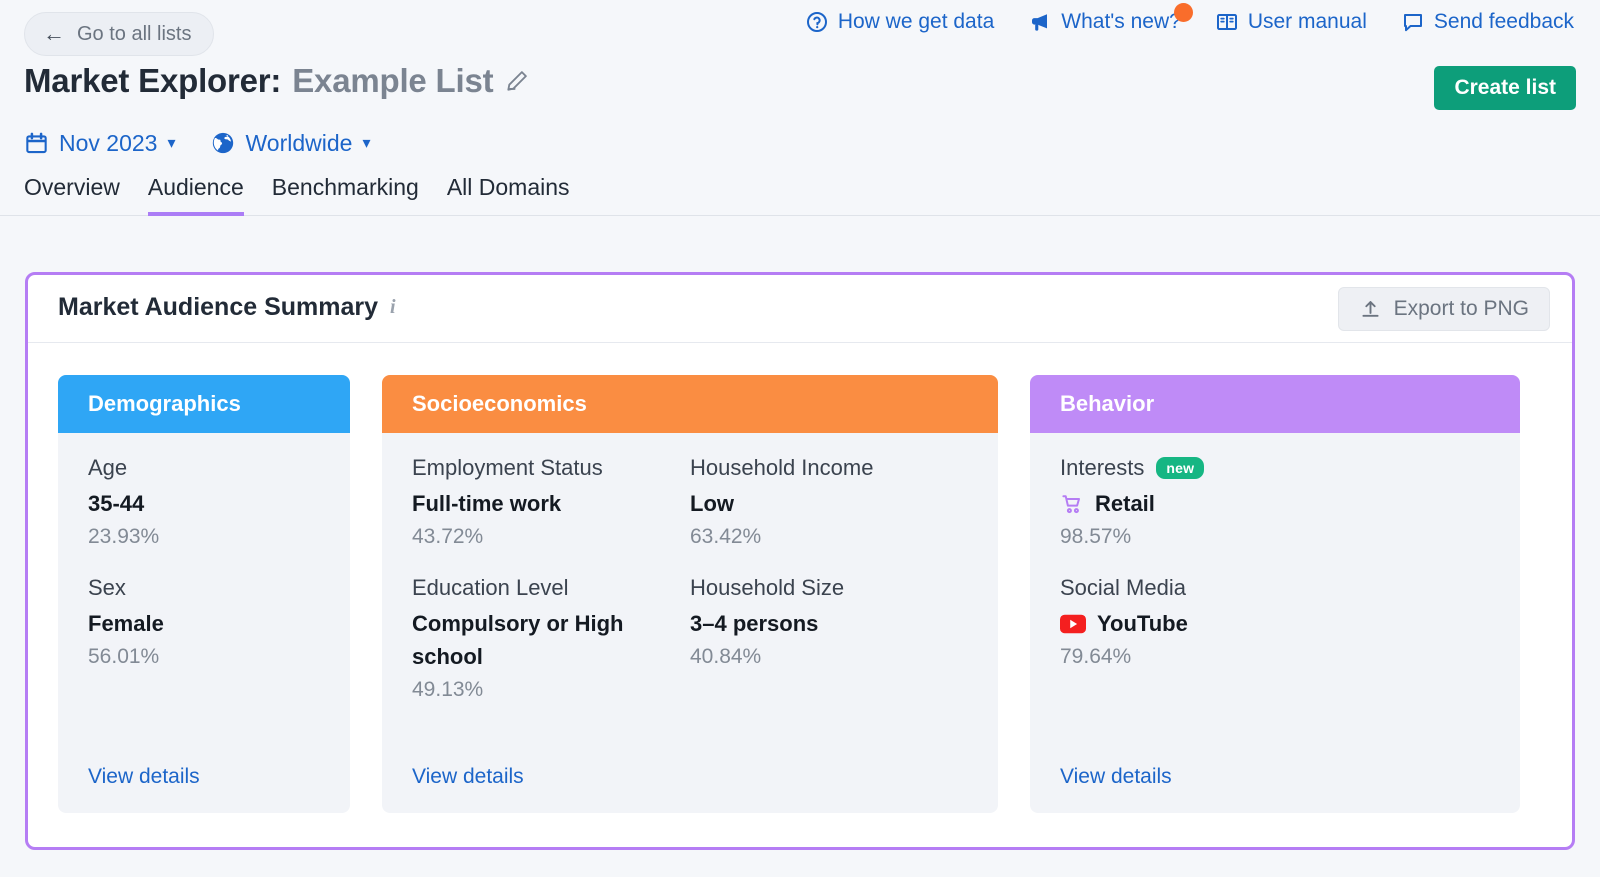  I want to click on notification-dot, so click(1183, 12).